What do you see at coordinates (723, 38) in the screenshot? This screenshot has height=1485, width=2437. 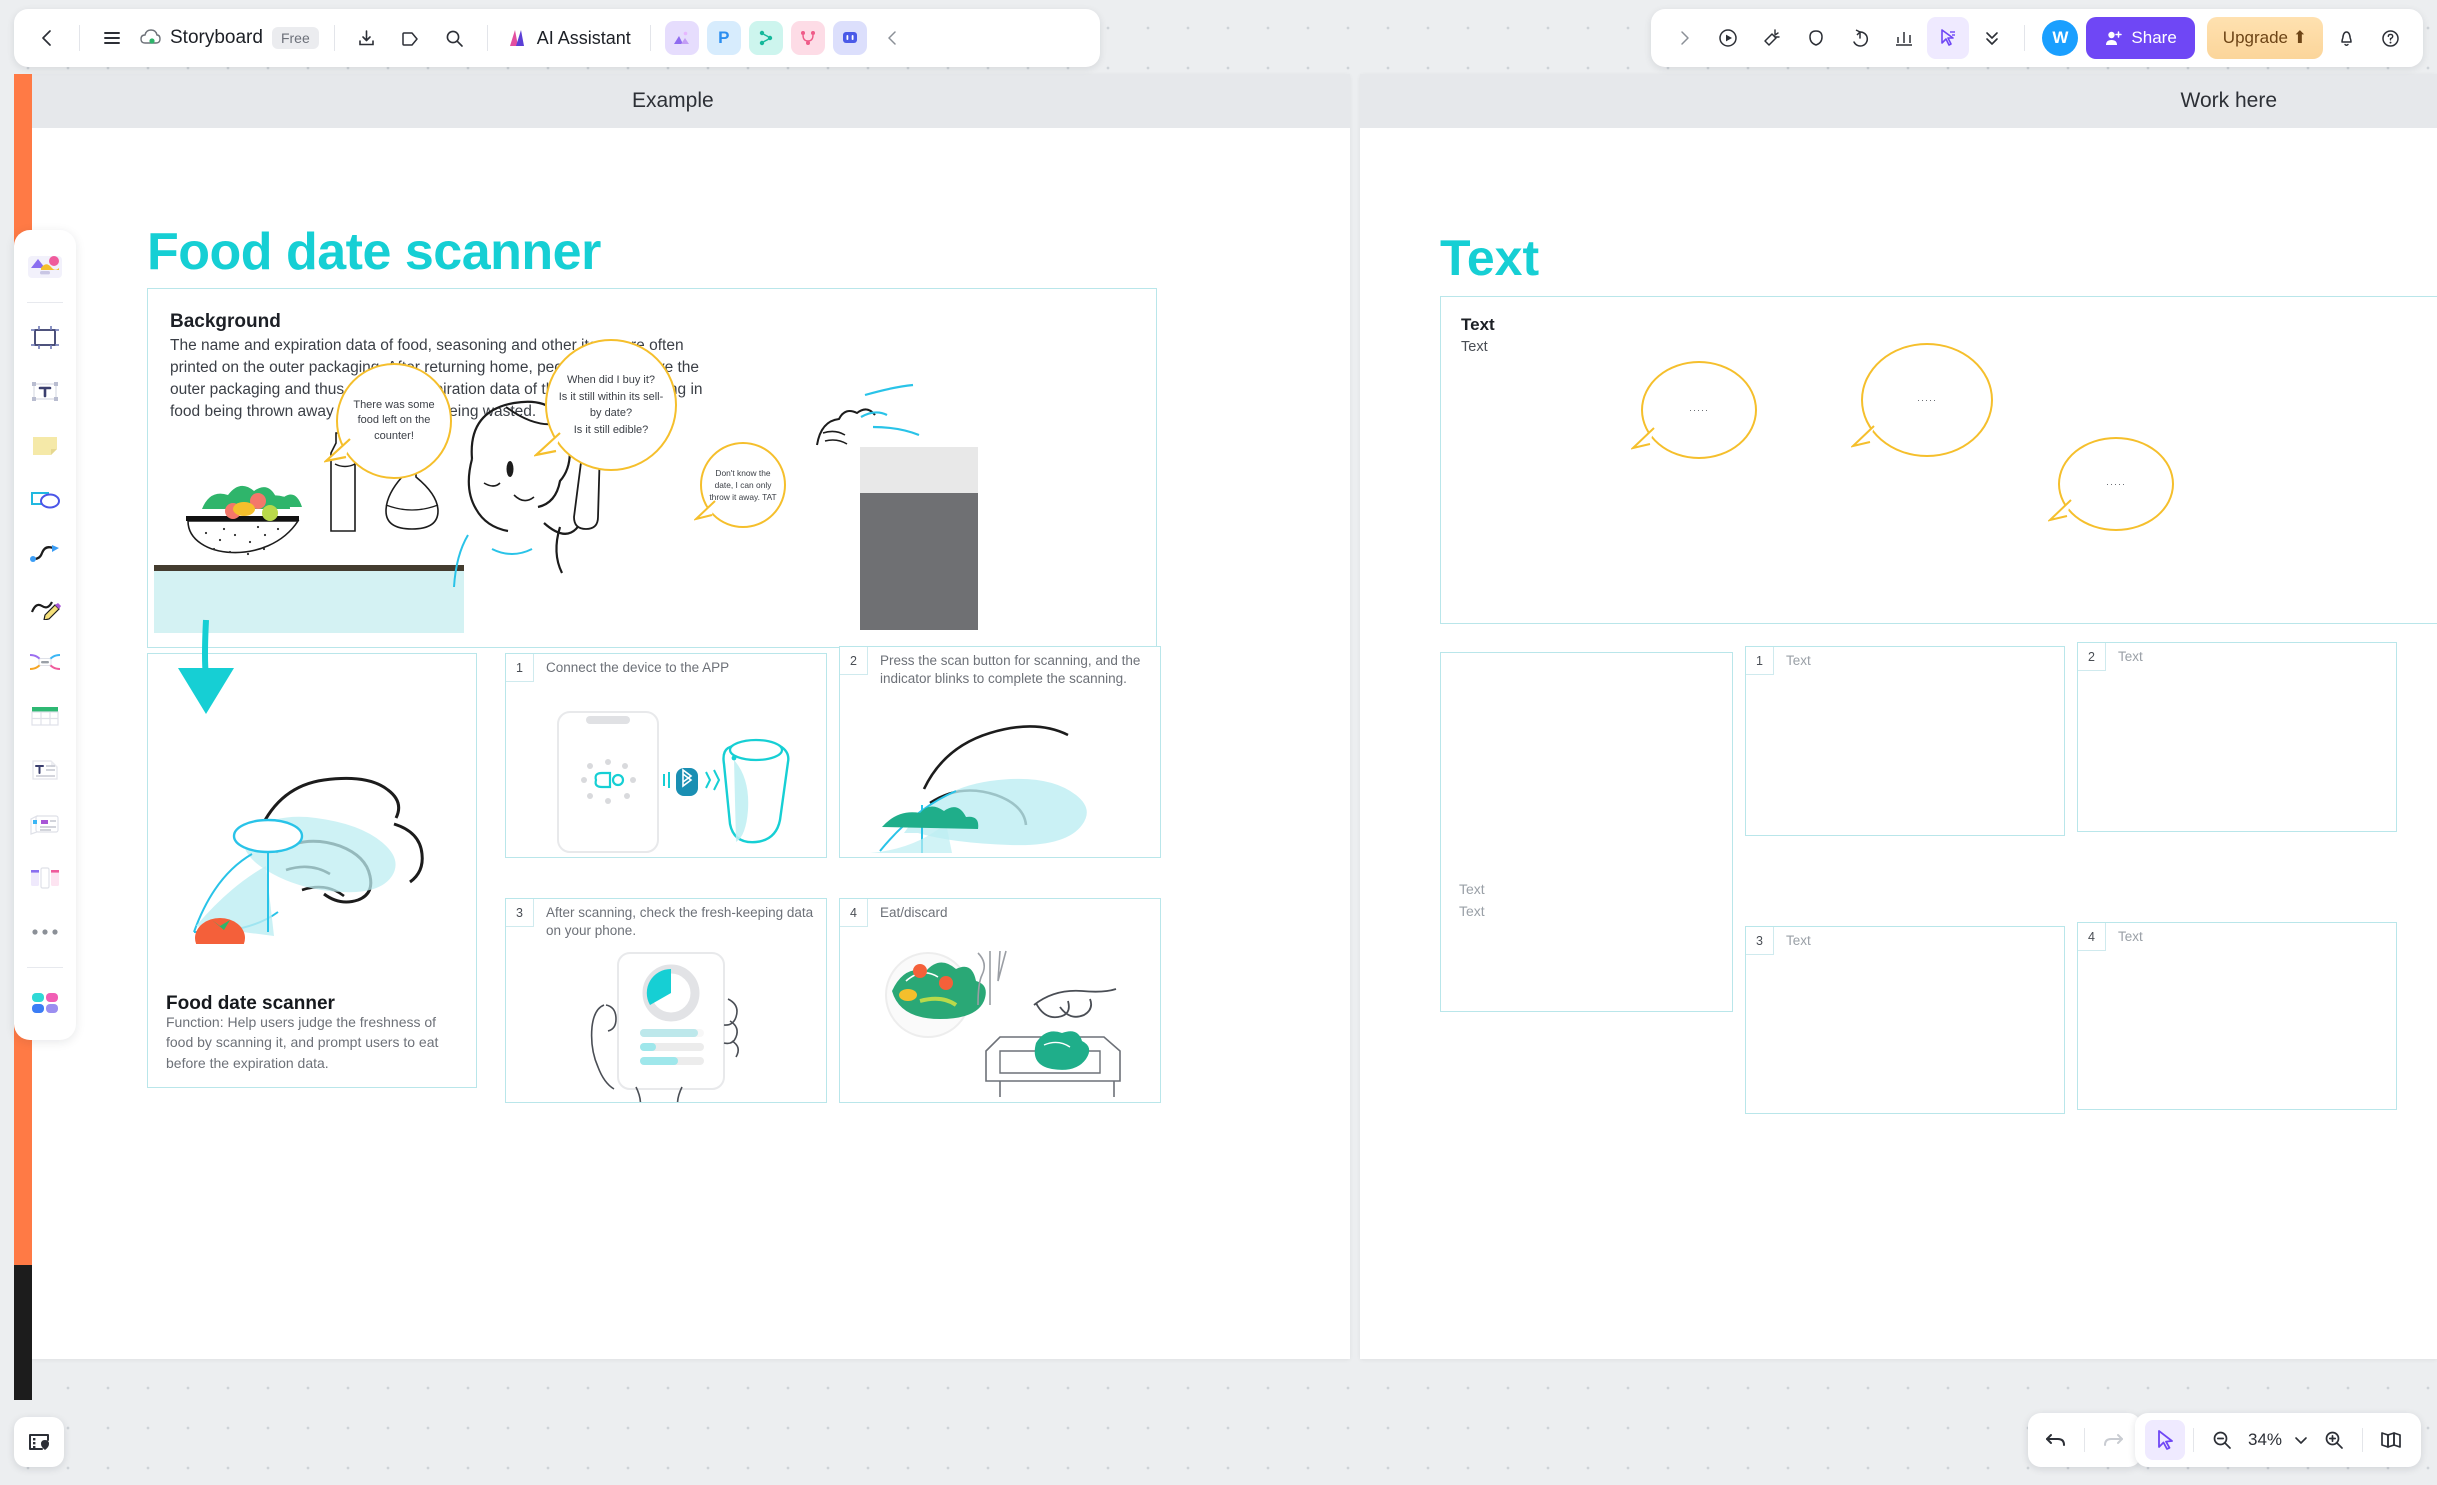 I see `presentation-app-button: P` at bounding box center [723, 38].